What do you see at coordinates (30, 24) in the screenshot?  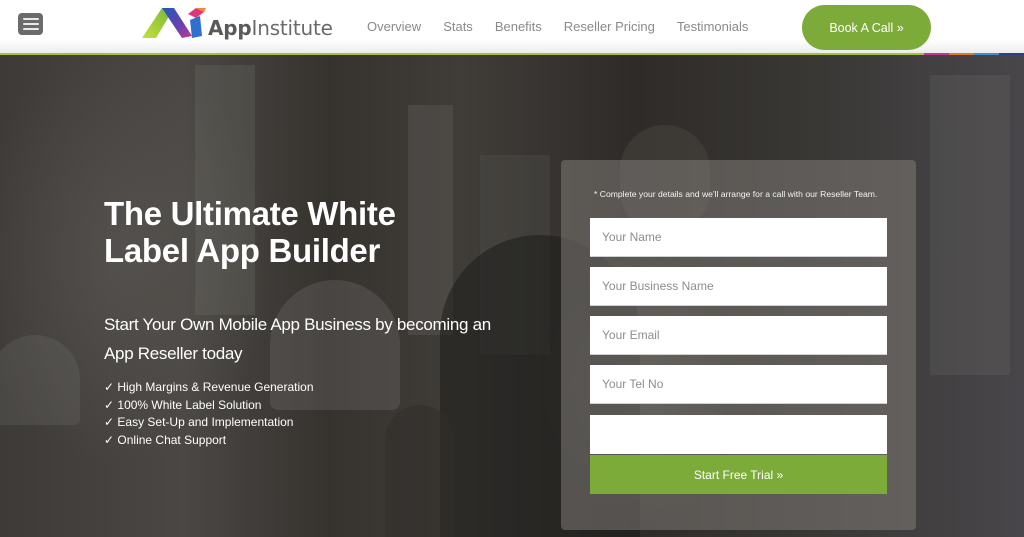 I see `hamburger-menu-icon` at bounding box center [30, 24].